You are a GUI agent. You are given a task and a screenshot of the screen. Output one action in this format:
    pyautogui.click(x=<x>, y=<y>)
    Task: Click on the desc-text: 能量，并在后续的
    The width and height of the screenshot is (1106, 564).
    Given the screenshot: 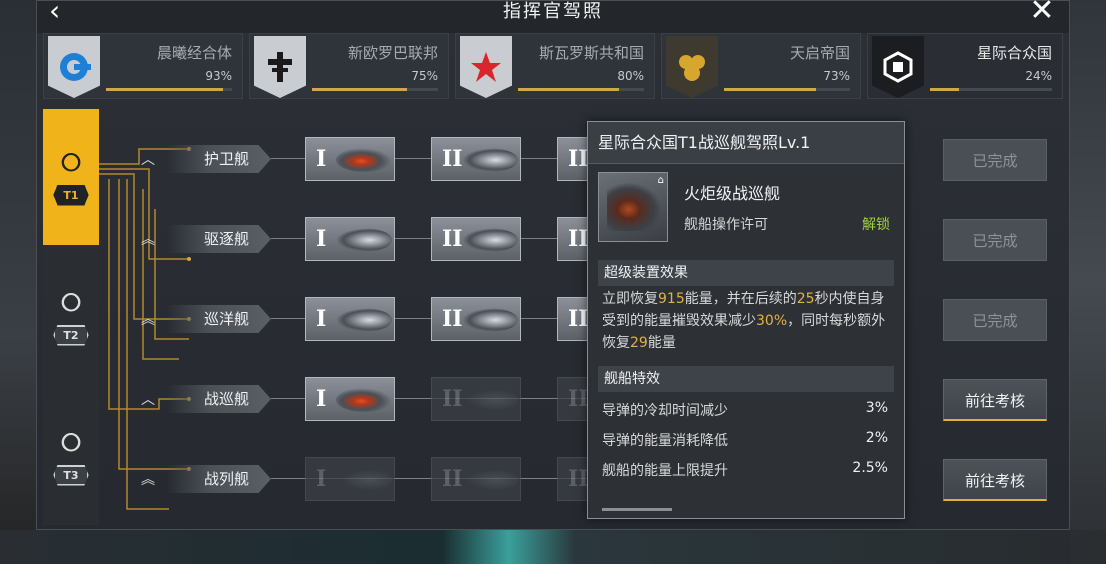 What is the action you would take?
    pyautogui.click(x=740, y=299)
    